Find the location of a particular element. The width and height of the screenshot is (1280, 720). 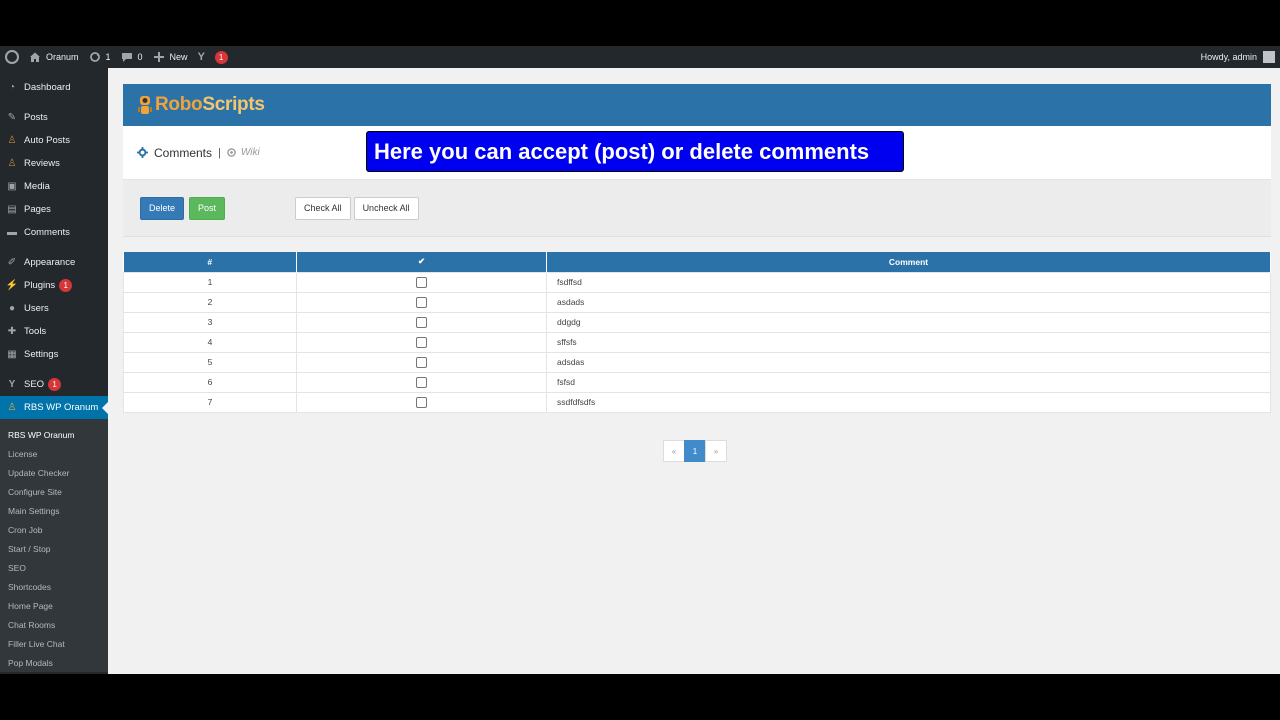

sidebar-item-label: RBS WP Oranum is located at coordinates (61, 407).